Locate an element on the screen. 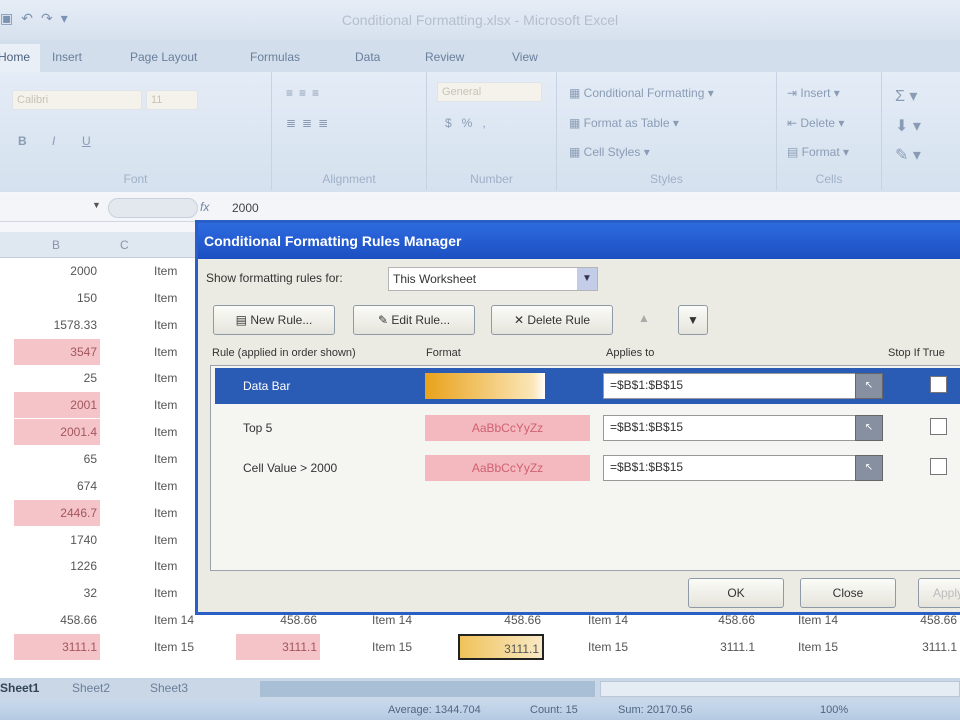 The width and height of the screenshot is (960, 720). cell-d10: Item is located at coordinates (174, 513).